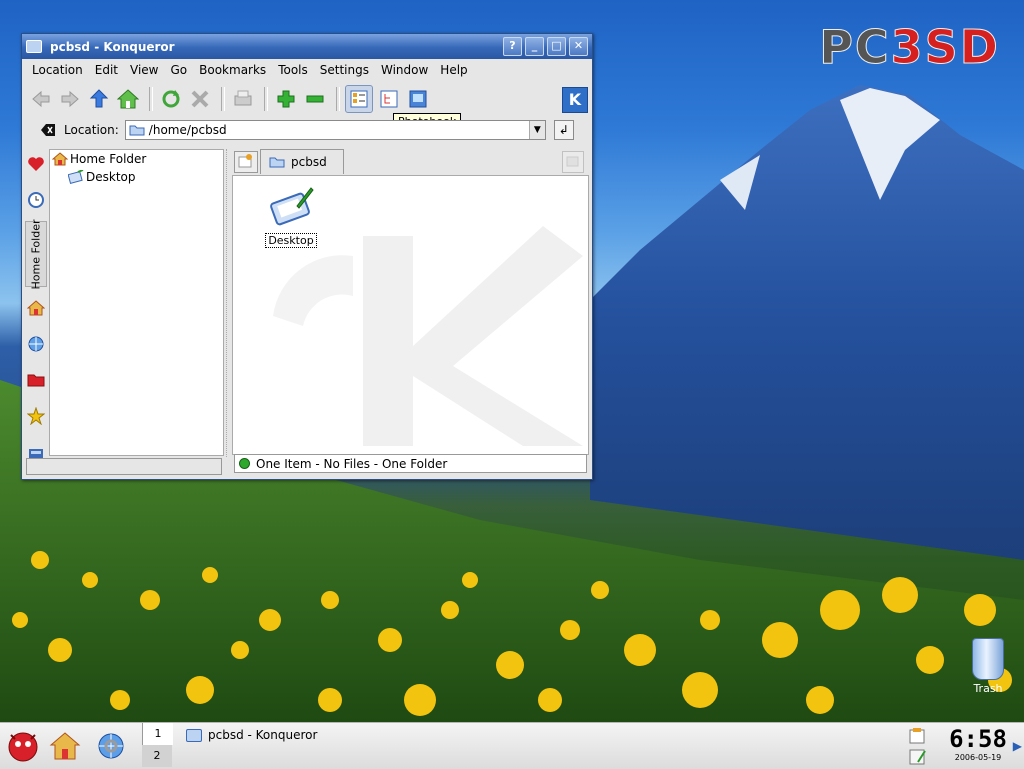  I want to click on heart-icon, so click(36, 164).